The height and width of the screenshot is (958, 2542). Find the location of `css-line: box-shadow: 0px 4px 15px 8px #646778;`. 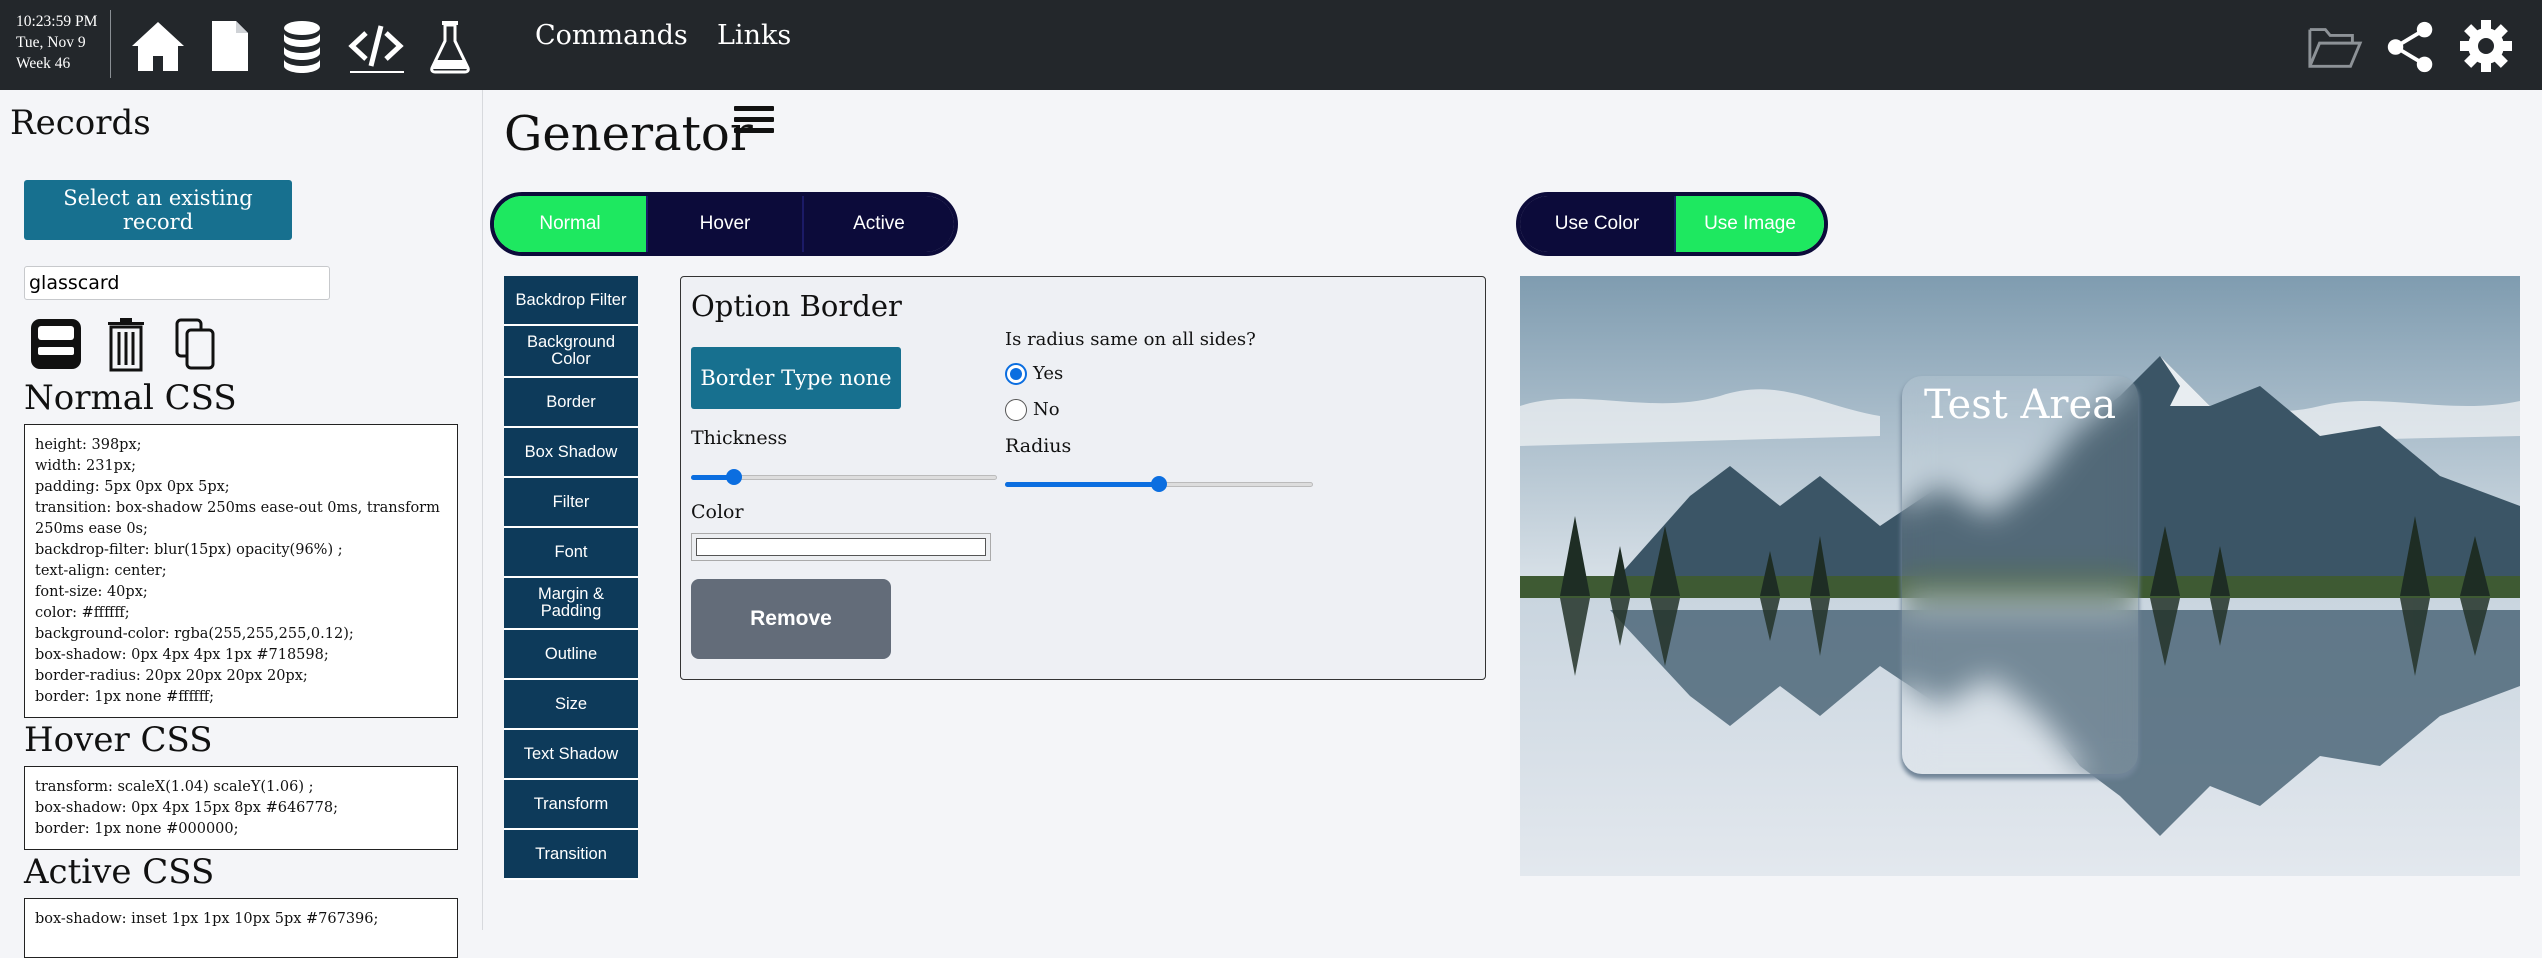

css-line: box-shadow: 0px 4px 15px 8px #646778; is located at coordinates (186, 808).